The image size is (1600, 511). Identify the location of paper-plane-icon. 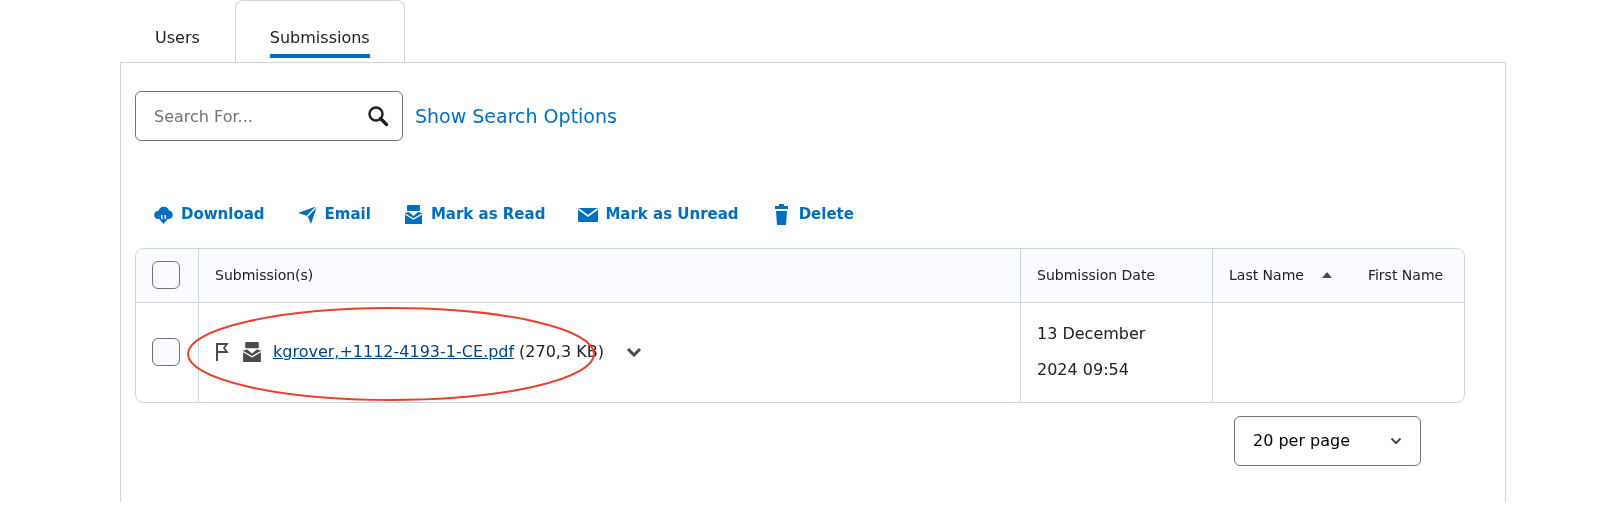
(307, 214).